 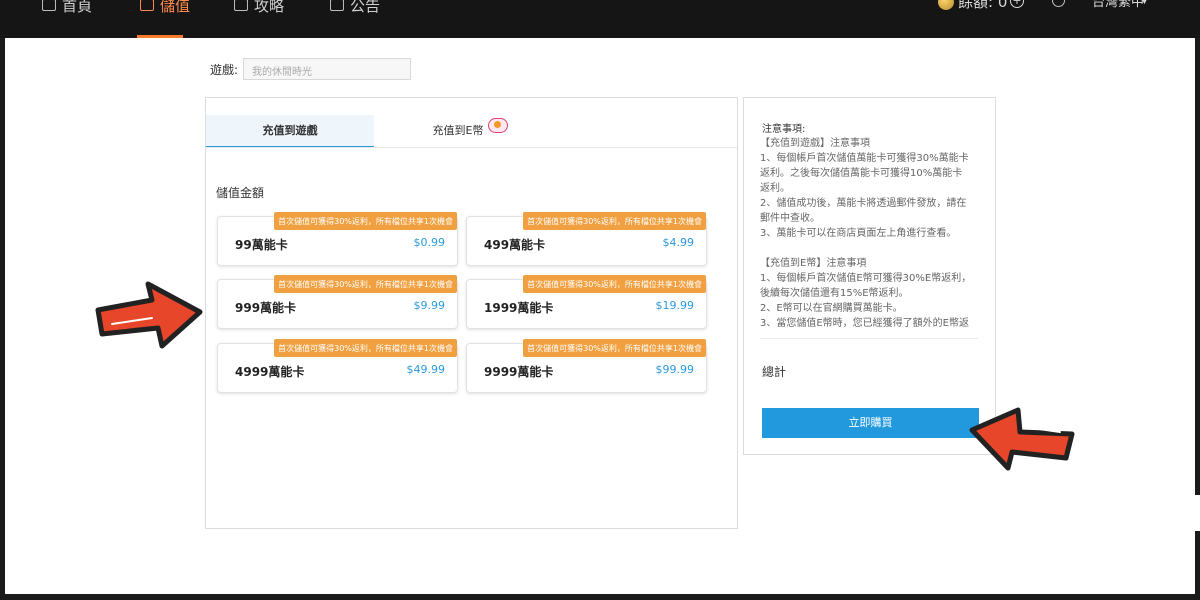 What do you see at coordinates (1192, 513) in the screenshot?
I see `side-widget-handle` at bounding box center [1192, 513].